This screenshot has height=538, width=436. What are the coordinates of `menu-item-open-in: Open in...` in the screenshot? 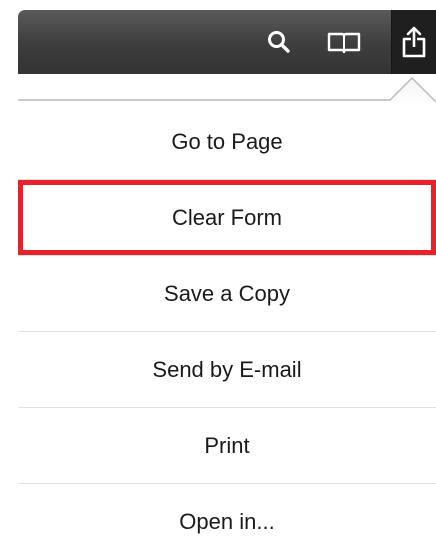 It's located at (227, 511).